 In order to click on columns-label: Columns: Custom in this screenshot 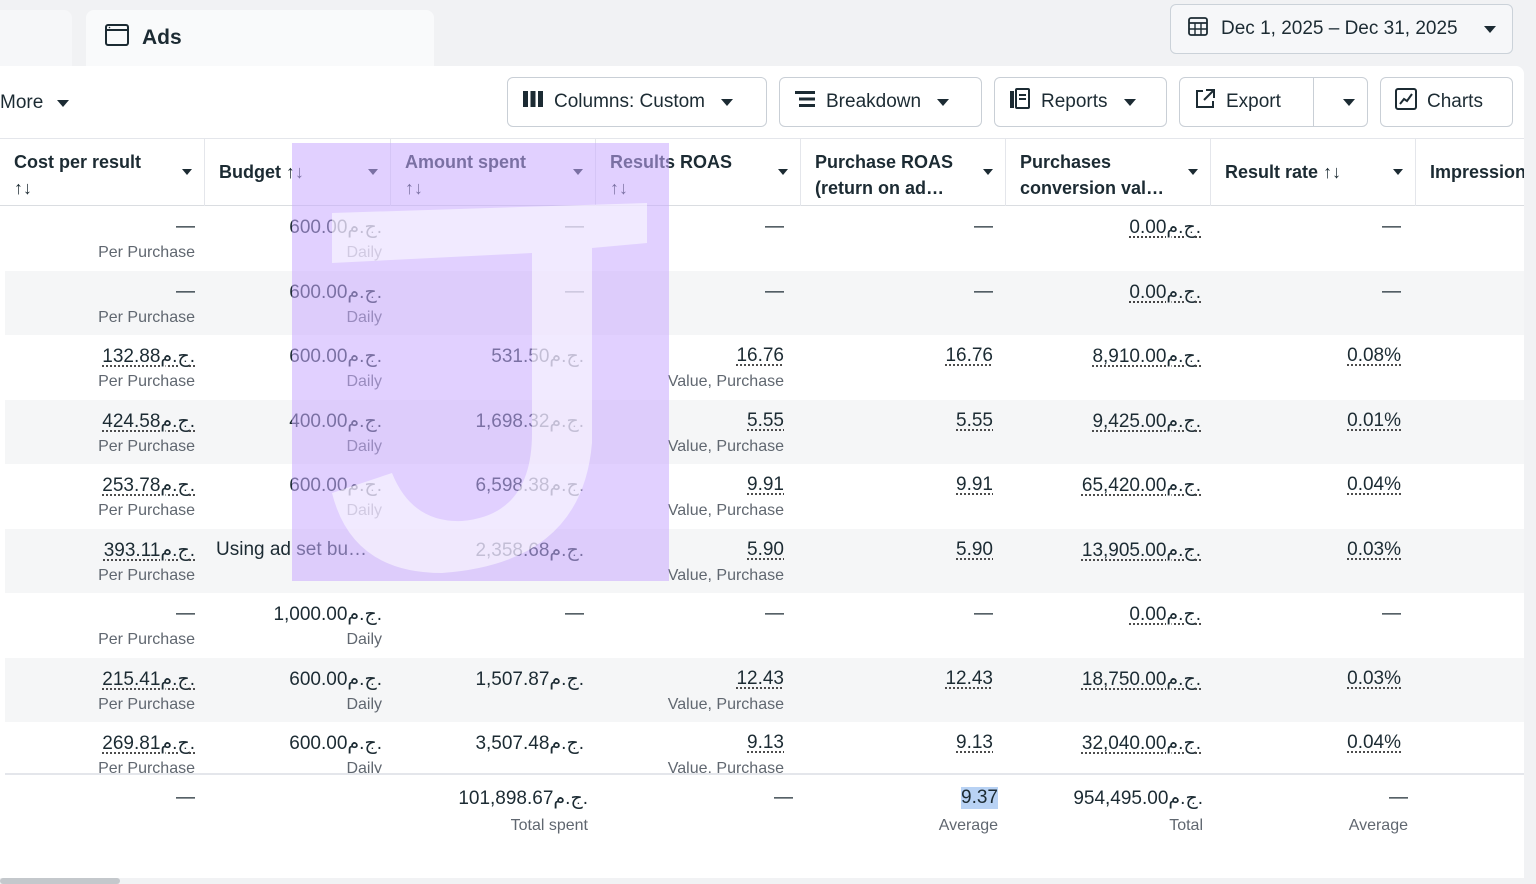, I will do `click(629, 101)`.